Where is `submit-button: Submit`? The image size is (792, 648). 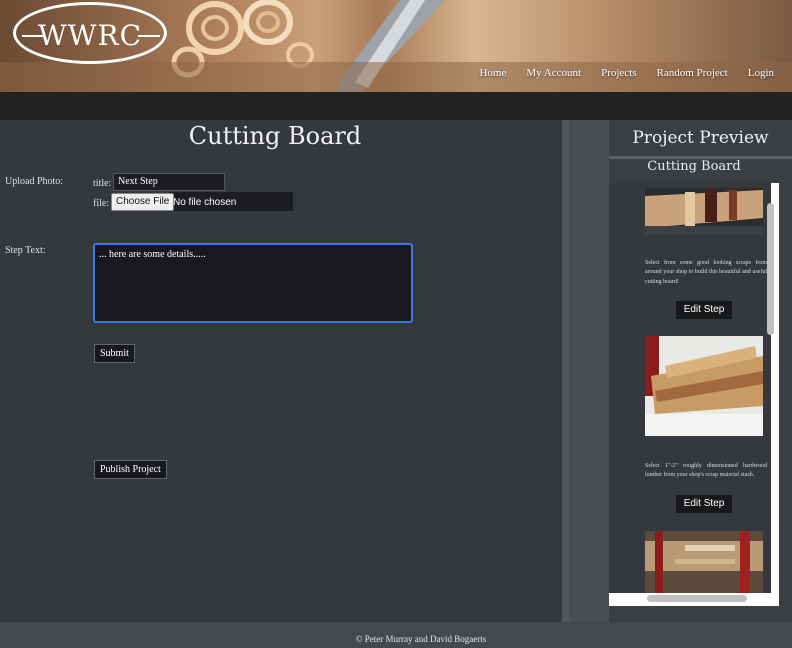 submit-button: Submit is located at coordinates (114, 353).